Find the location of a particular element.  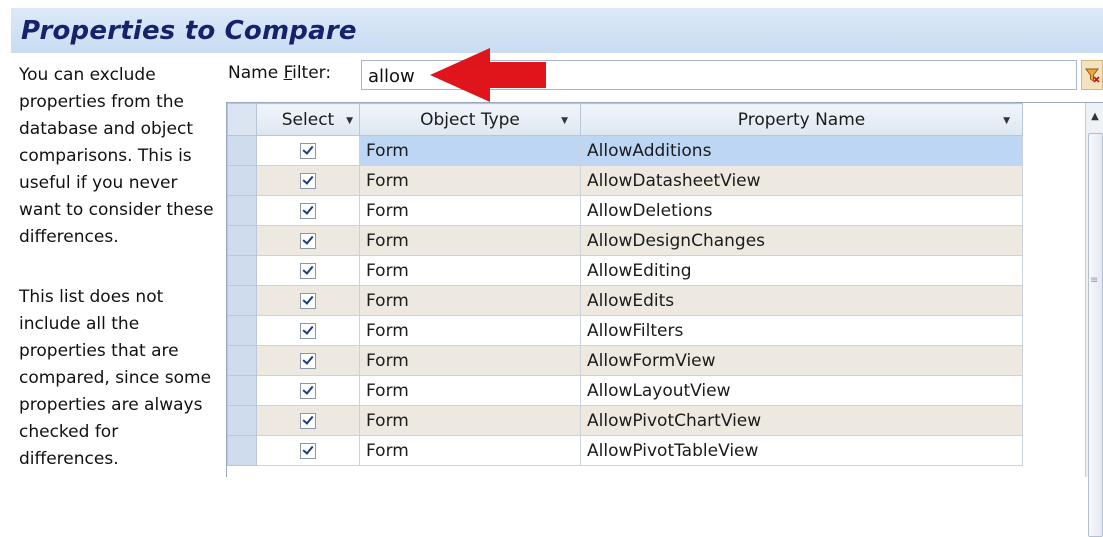

table-row: Form AllowFilters is located at coordinates (660, 330).